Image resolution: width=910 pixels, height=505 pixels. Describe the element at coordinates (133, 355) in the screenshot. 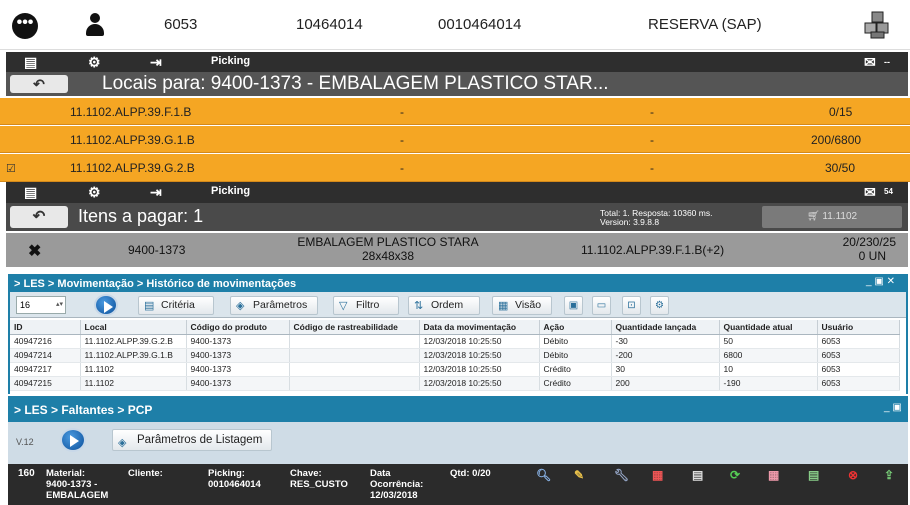

I see `cell-local: 11.1102.ALPP.39.G.1.B` at that location.